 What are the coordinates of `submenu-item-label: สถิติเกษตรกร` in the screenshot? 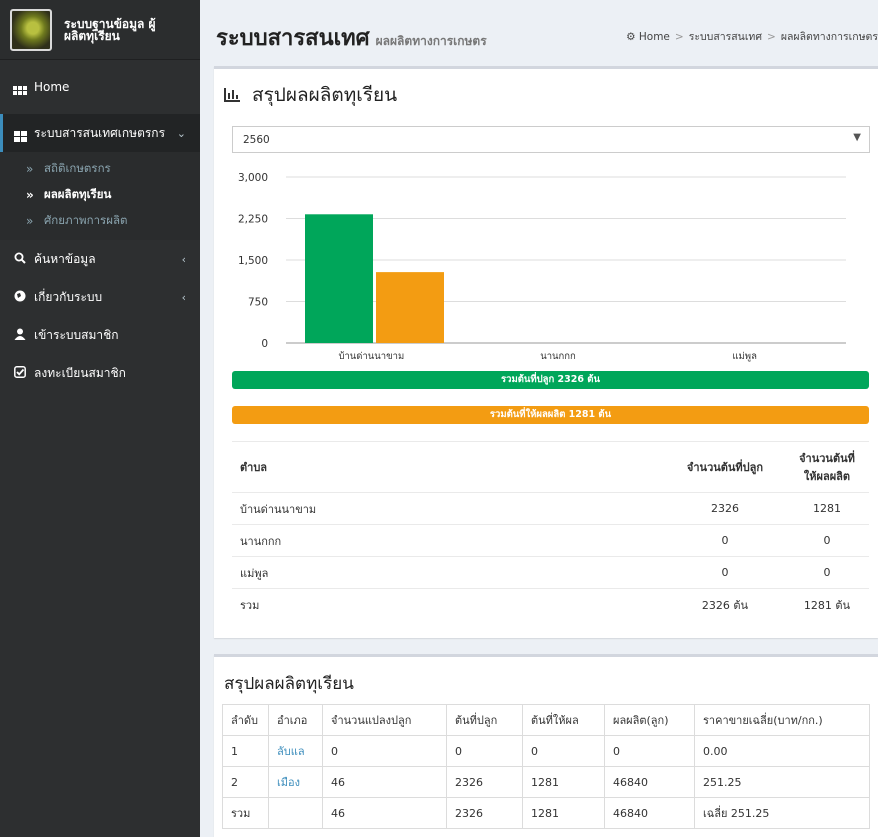 It's located at (77, 168).